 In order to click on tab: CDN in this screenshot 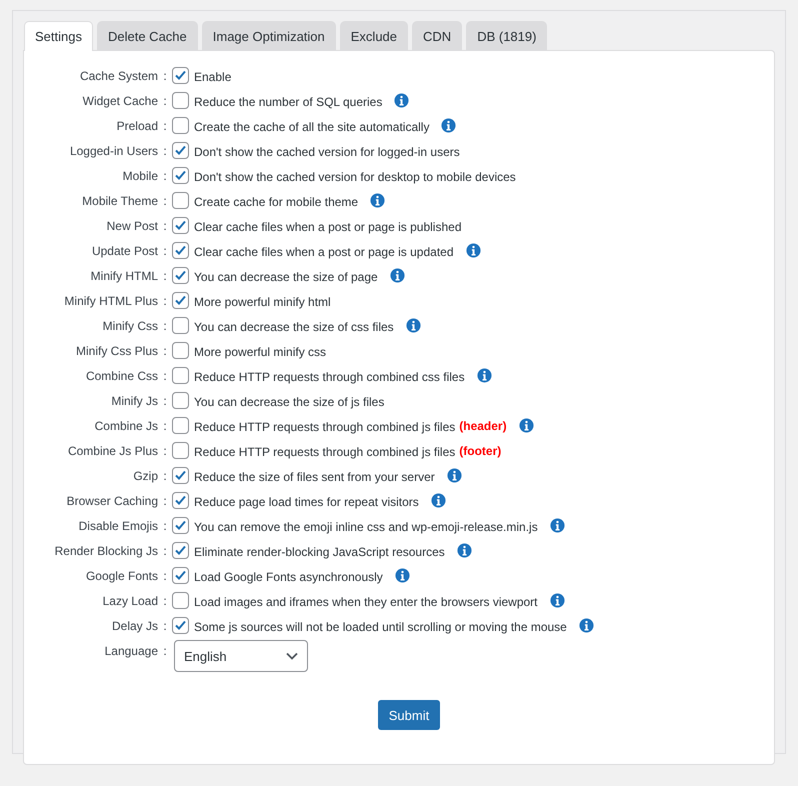, I will do `click(437, 35)`.